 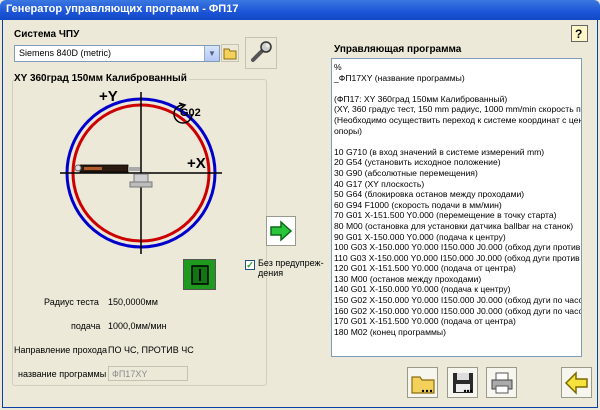 I want to click on open-file-button, so click(x=422, y=382).